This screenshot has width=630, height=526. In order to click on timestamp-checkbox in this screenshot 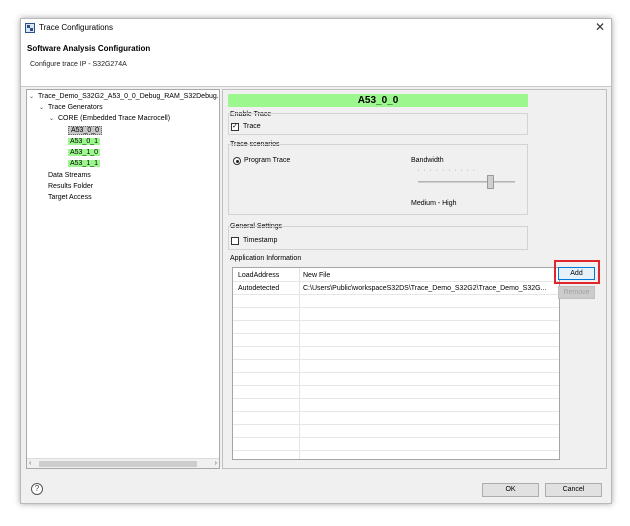, I will do `click(235, 241)`.